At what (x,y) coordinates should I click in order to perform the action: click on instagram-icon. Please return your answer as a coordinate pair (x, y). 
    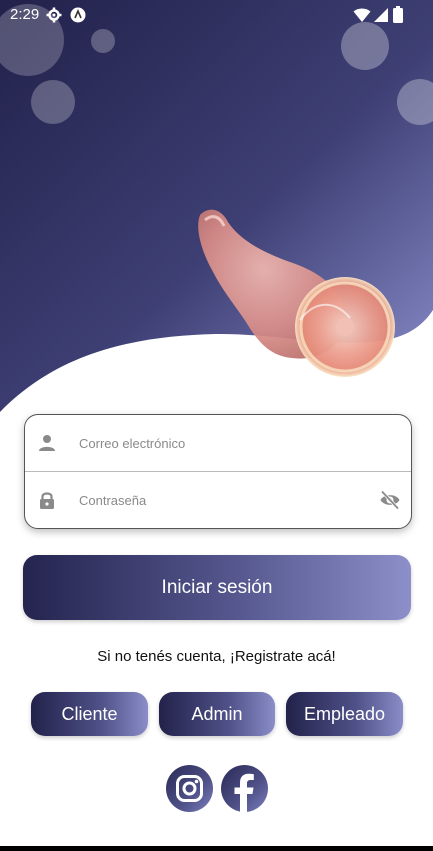
    Looking at the image, I should click on (189, 788).